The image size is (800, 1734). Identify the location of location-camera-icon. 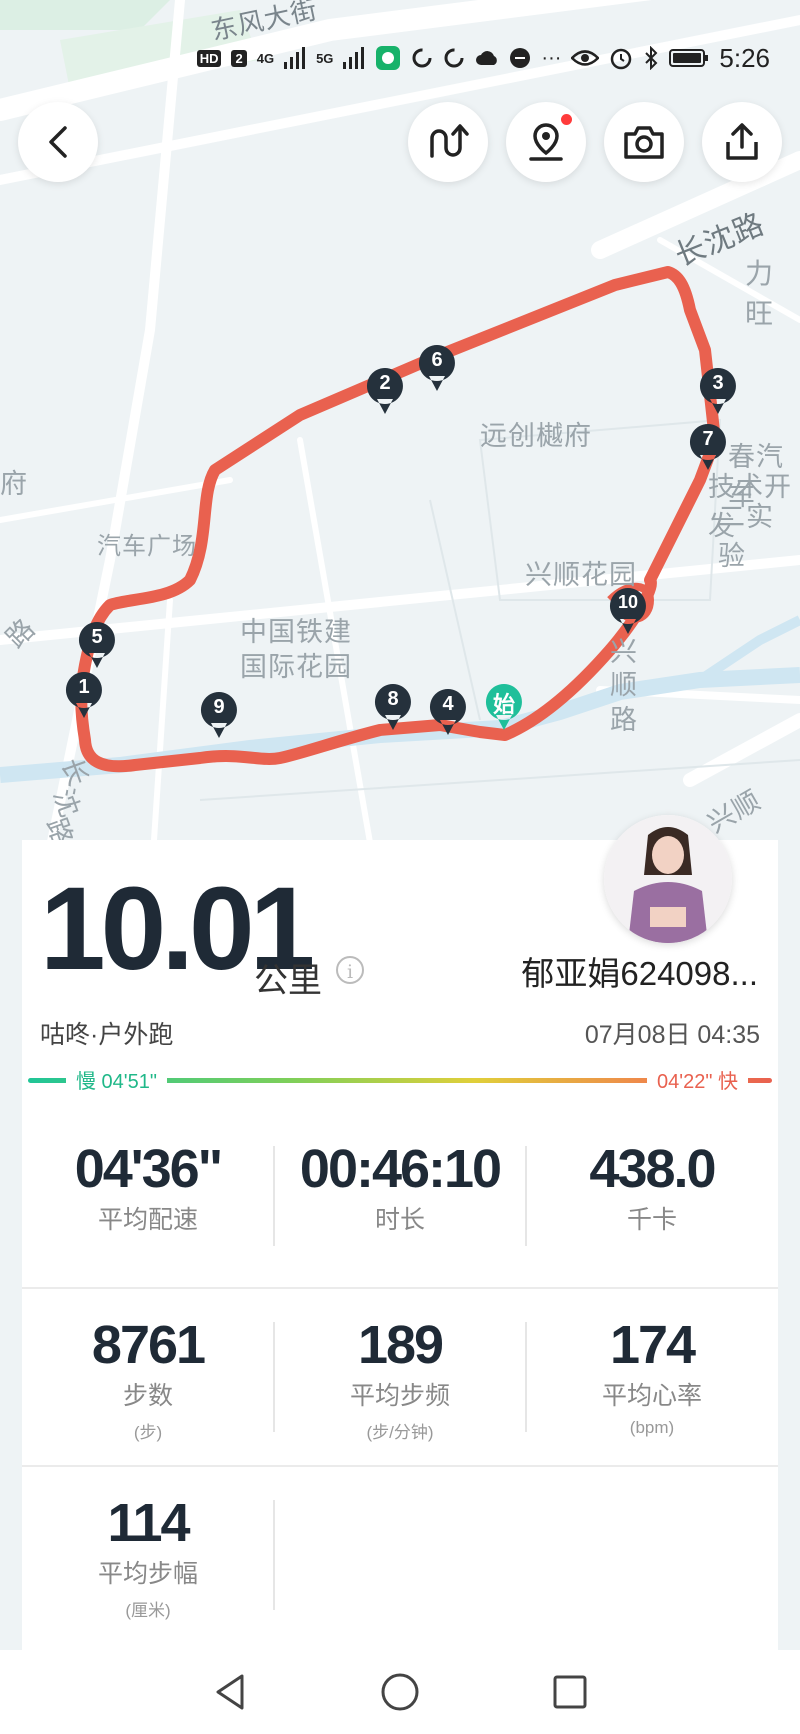
(546, 142).